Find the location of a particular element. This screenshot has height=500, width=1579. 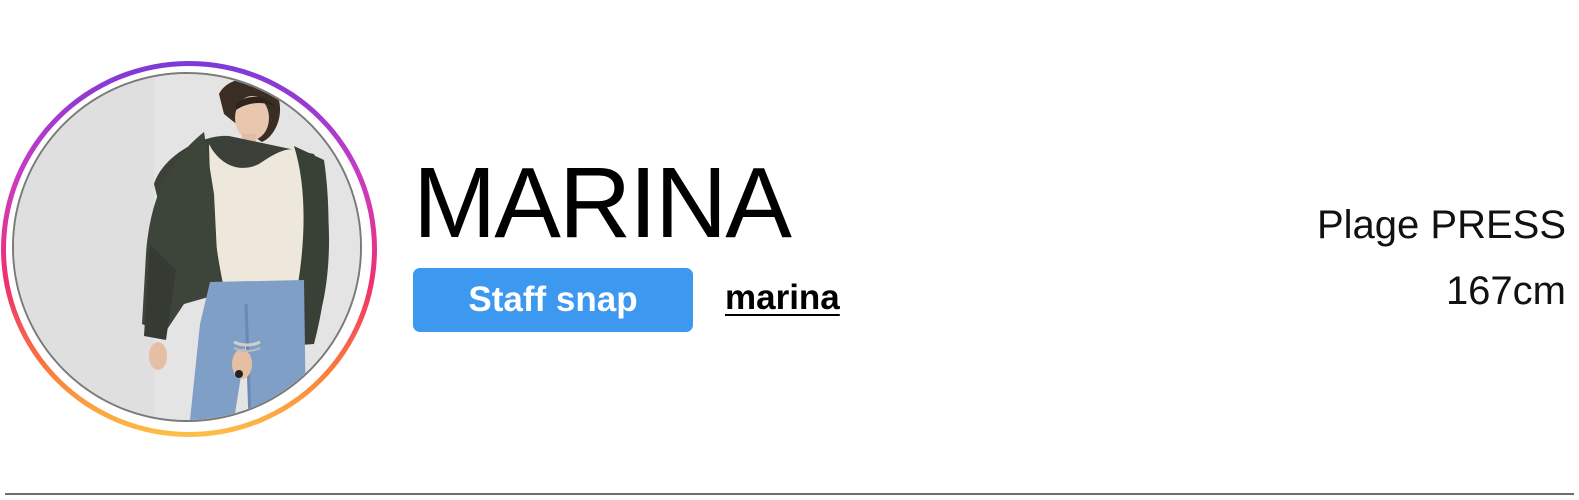

profile-meta: Plage PRESS 167cm is located at coordinates (1441, 258).